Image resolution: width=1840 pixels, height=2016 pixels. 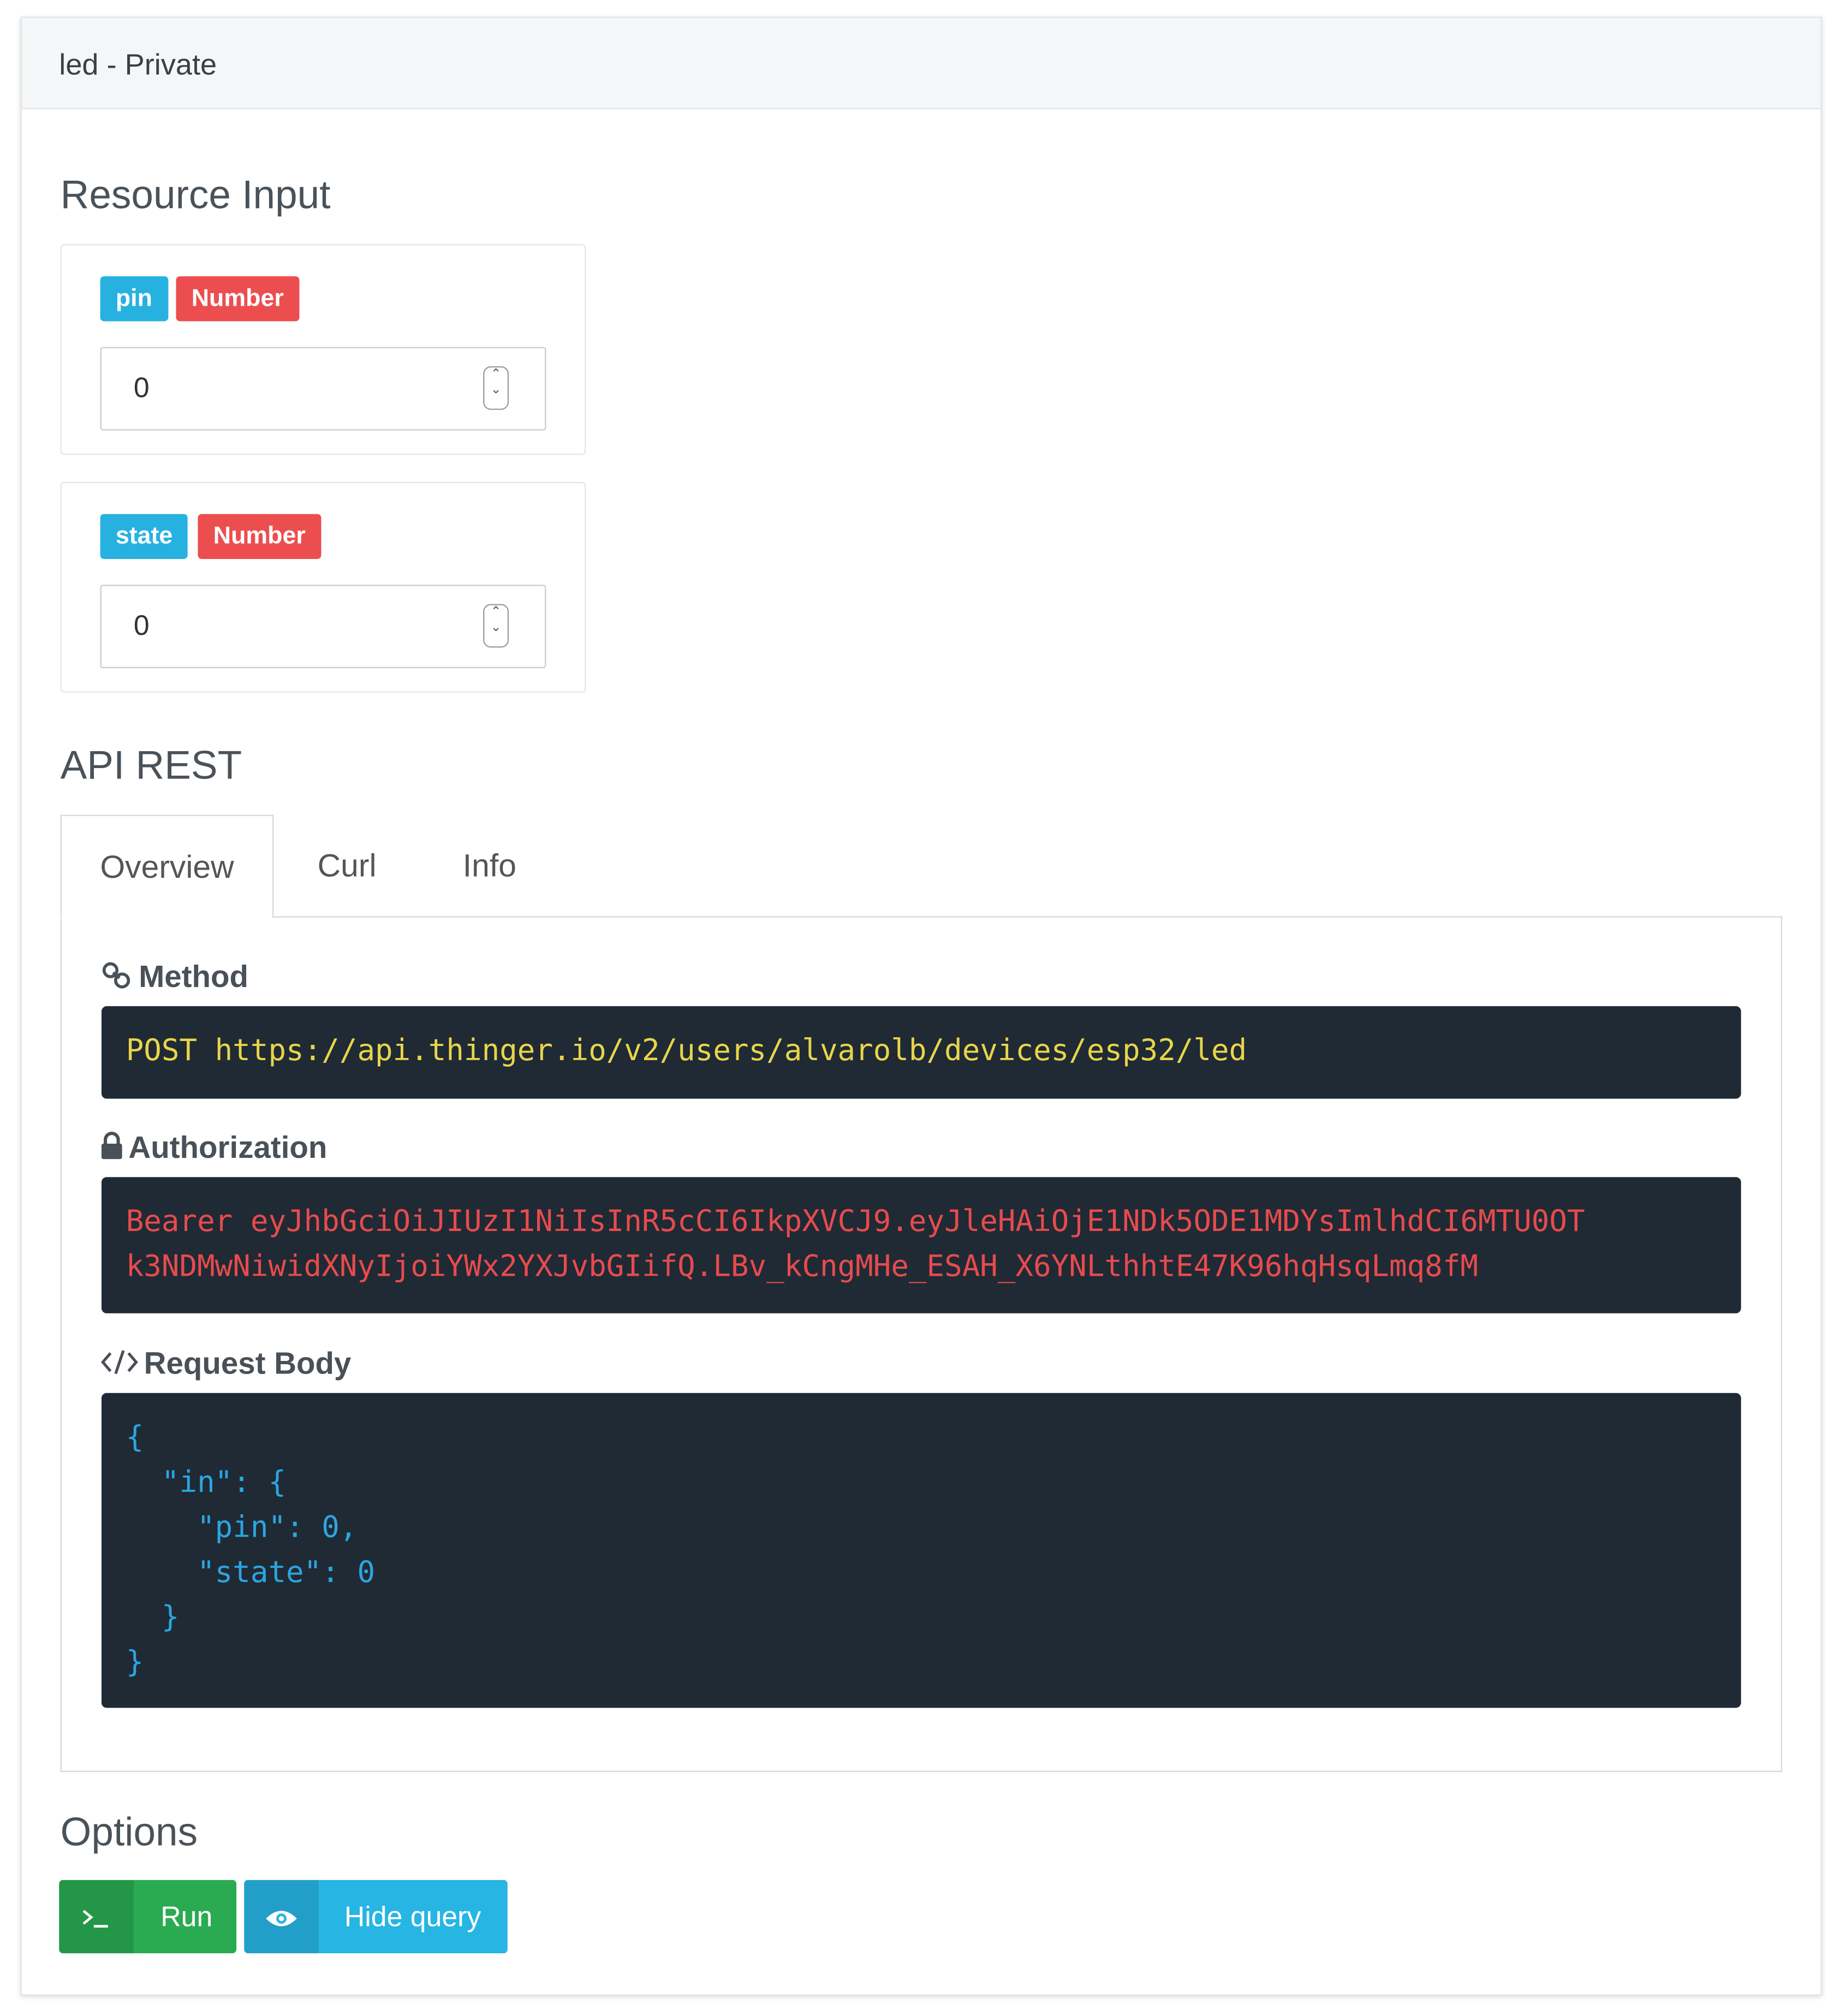 What do you see at coordinates (148, 1917) in the screenshot?
I see `run-button: Run` at bounding box center [148, 1917].